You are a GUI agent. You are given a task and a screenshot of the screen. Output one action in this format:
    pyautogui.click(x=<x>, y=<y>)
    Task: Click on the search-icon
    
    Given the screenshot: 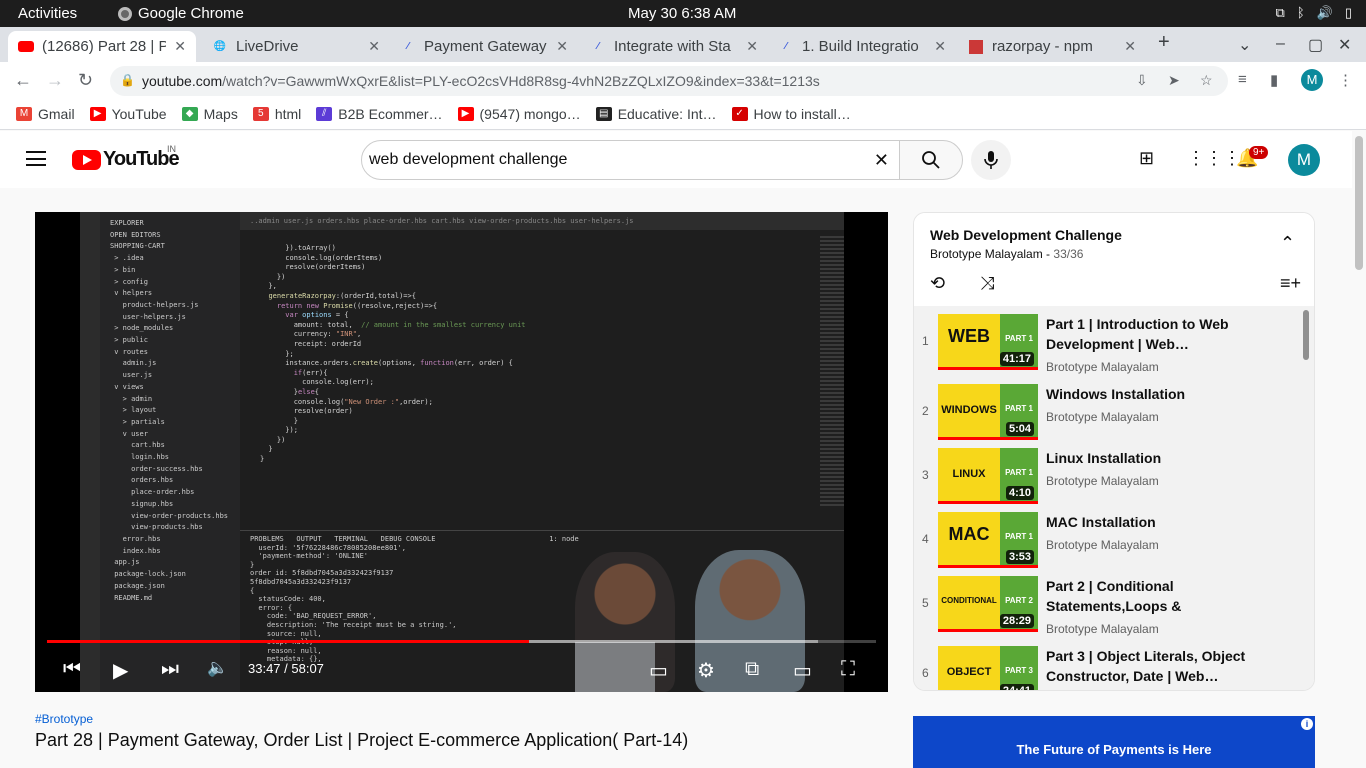 What is the action you would take?
    pyautogui.click(x=931, y=160)
    